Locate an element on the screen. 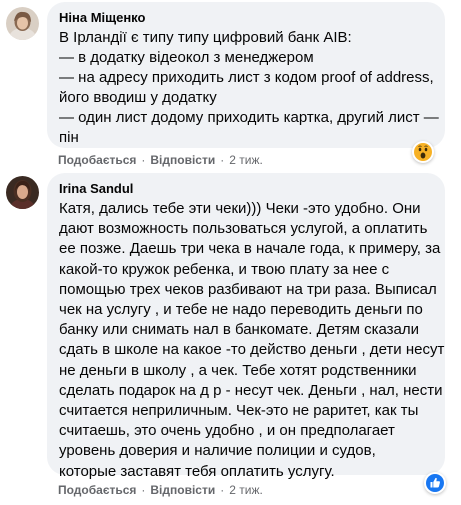 The image size is (461, 505). comment-text-line: його вводиш у додатку is located at coordinates (138, 97).